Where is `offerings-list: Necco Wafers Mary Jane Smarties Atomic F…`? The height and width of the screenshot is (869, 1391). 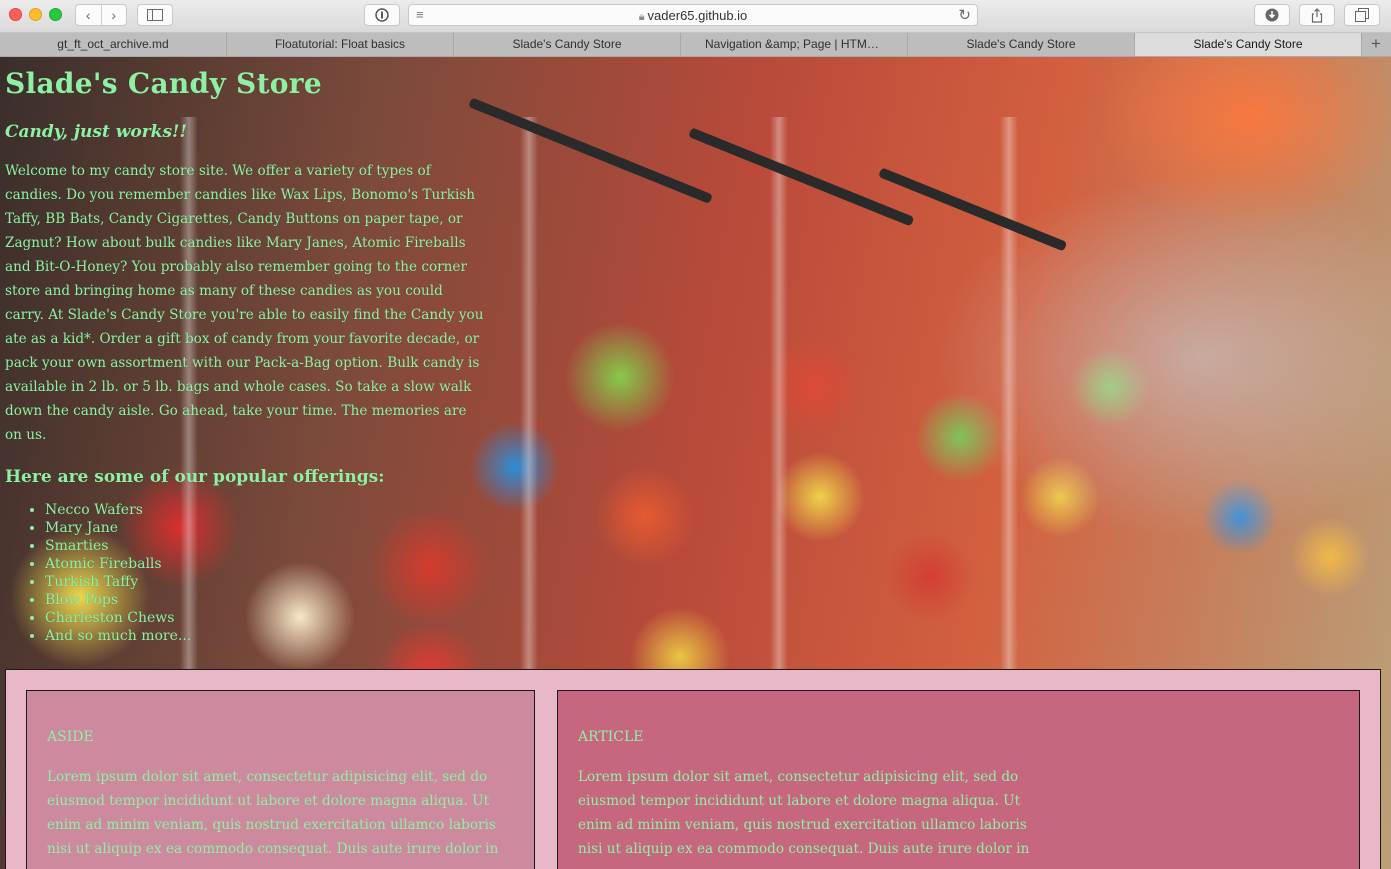
offerings-list: Necco Wafers Mary Jane Smarties Atomic F… is located at coordinates (245, 573).